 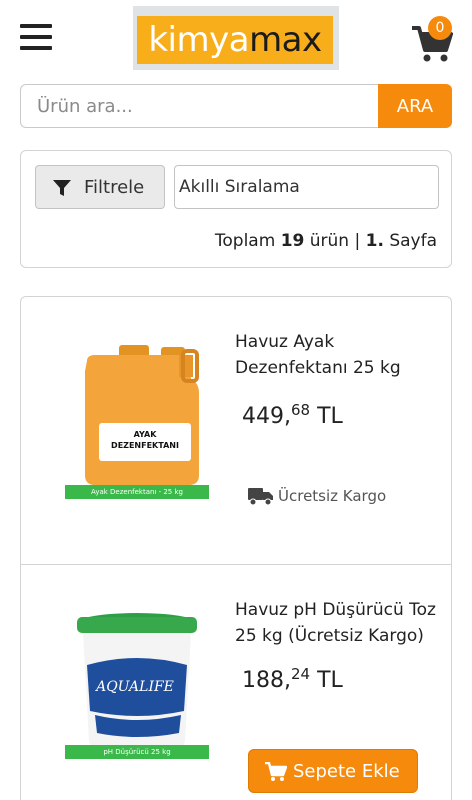 I want to click on sort-select: Akıllı Sıralama, so click(x=306, y=187).